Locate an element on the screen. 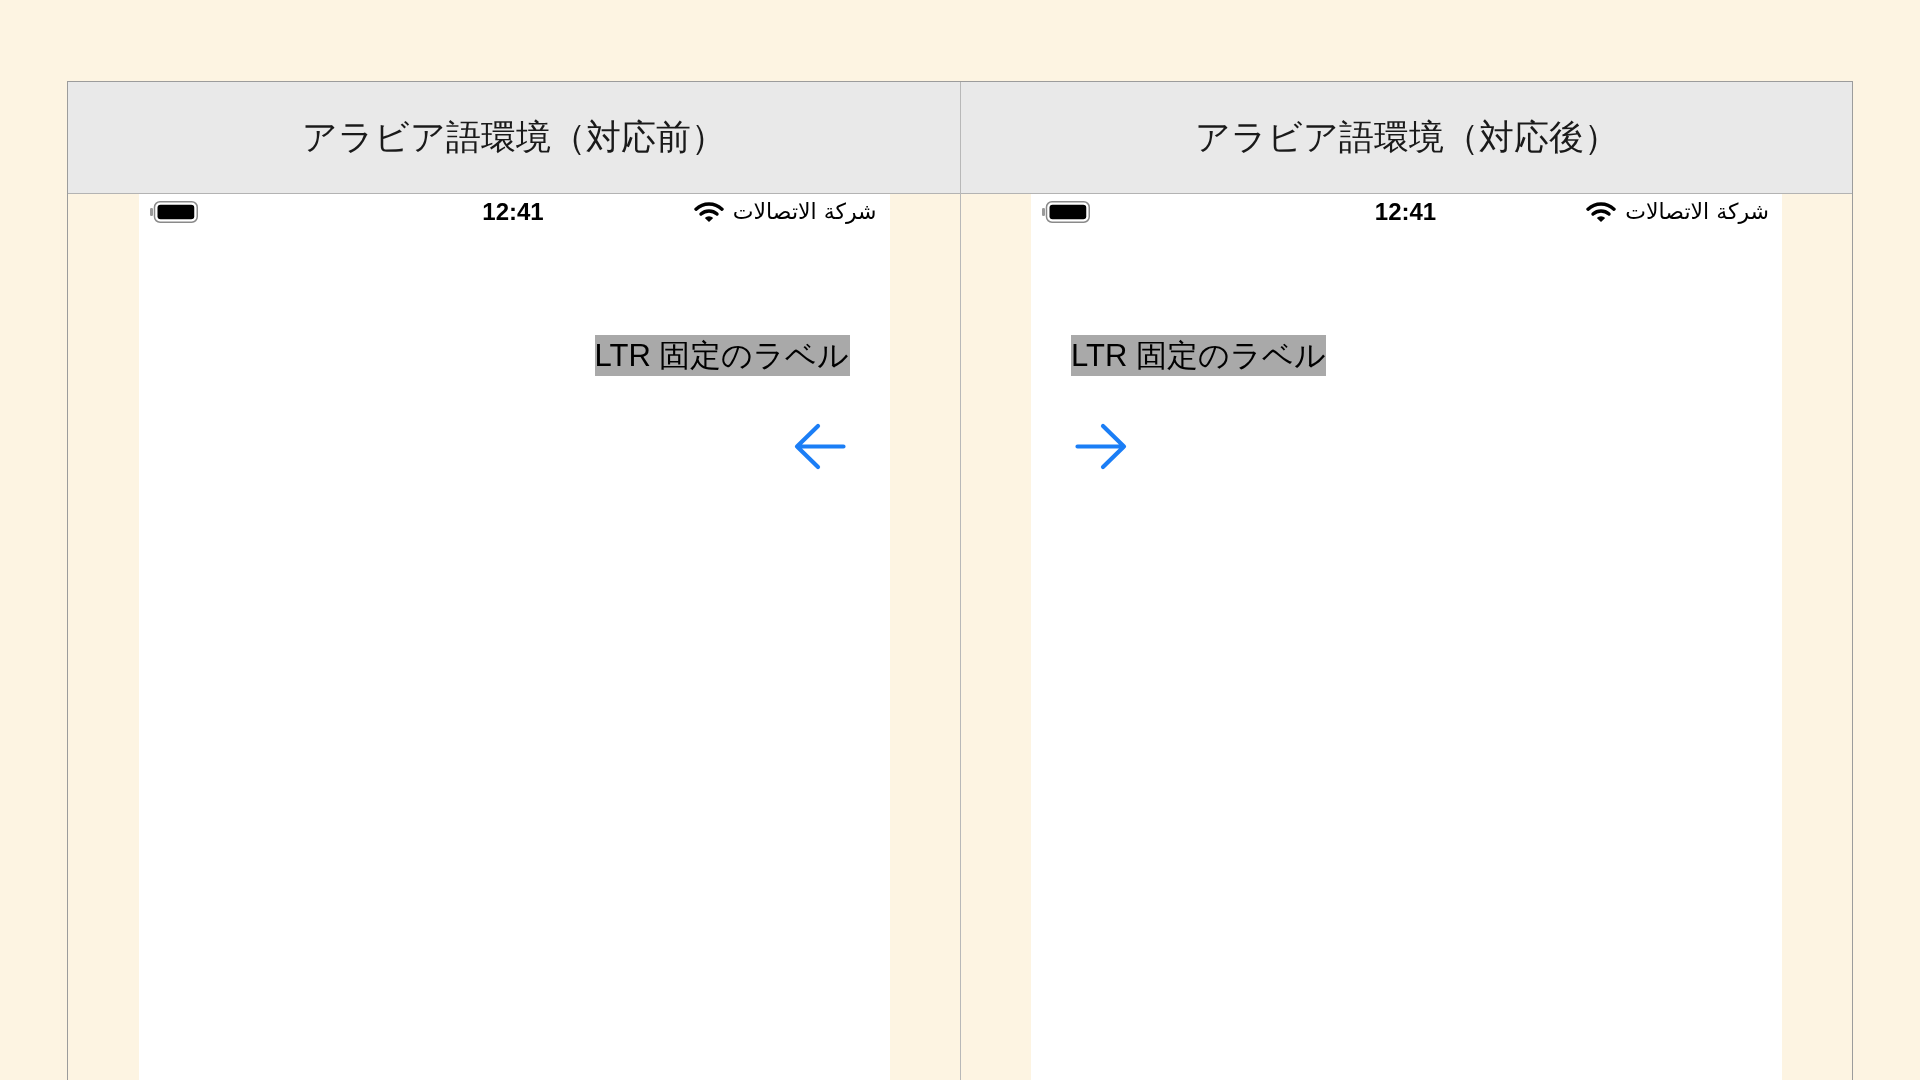 The width and height of the screenshot is (1920, 1080). battery-icon is located at coordinates (173, 211).